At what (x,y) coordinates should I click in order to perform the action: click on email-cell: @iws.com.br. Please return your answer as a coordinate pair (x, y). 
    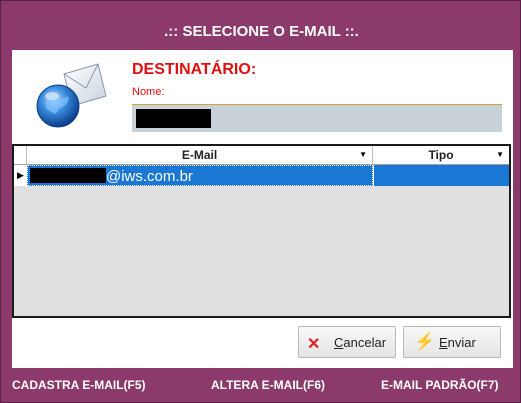
    Looking at the image, I should click on (200, 175).